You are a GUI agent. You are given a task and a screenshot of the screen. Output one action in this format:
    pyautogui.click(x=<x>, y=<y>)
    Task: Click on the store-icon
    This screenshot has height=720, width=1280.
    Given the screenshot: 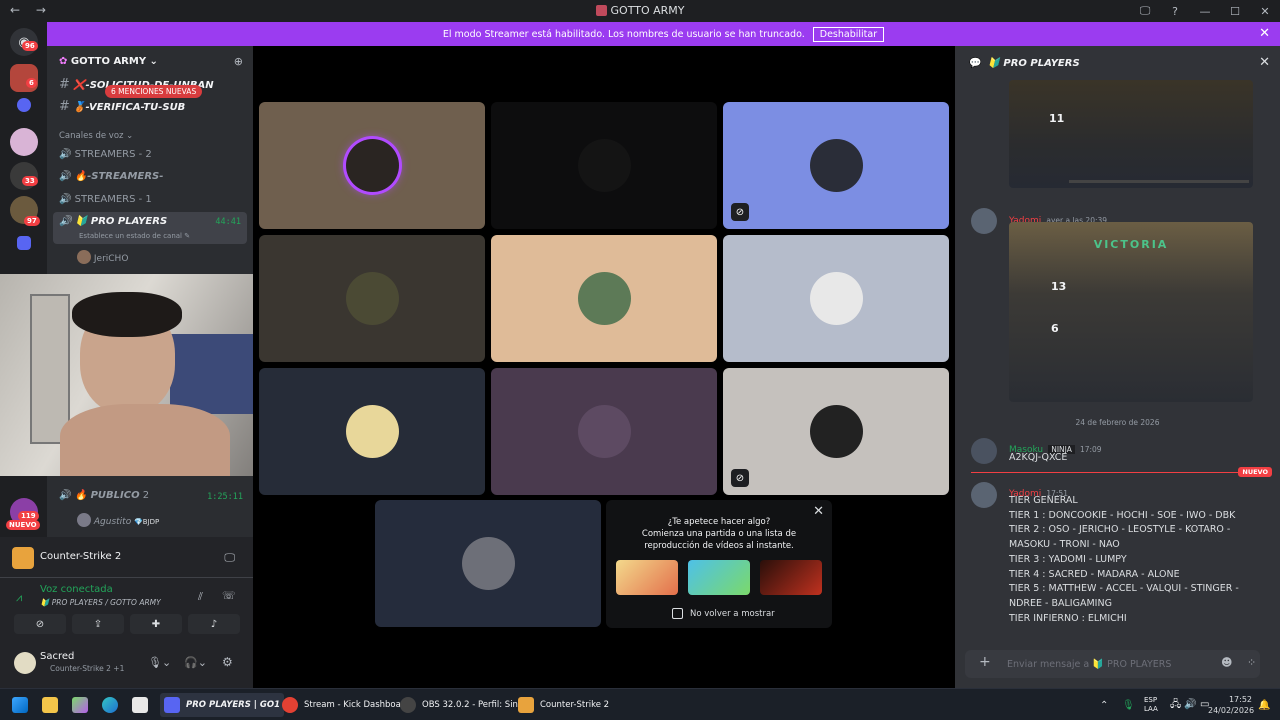 What is the action you would take?
    pyautogui.click(x=140, y=705)
    